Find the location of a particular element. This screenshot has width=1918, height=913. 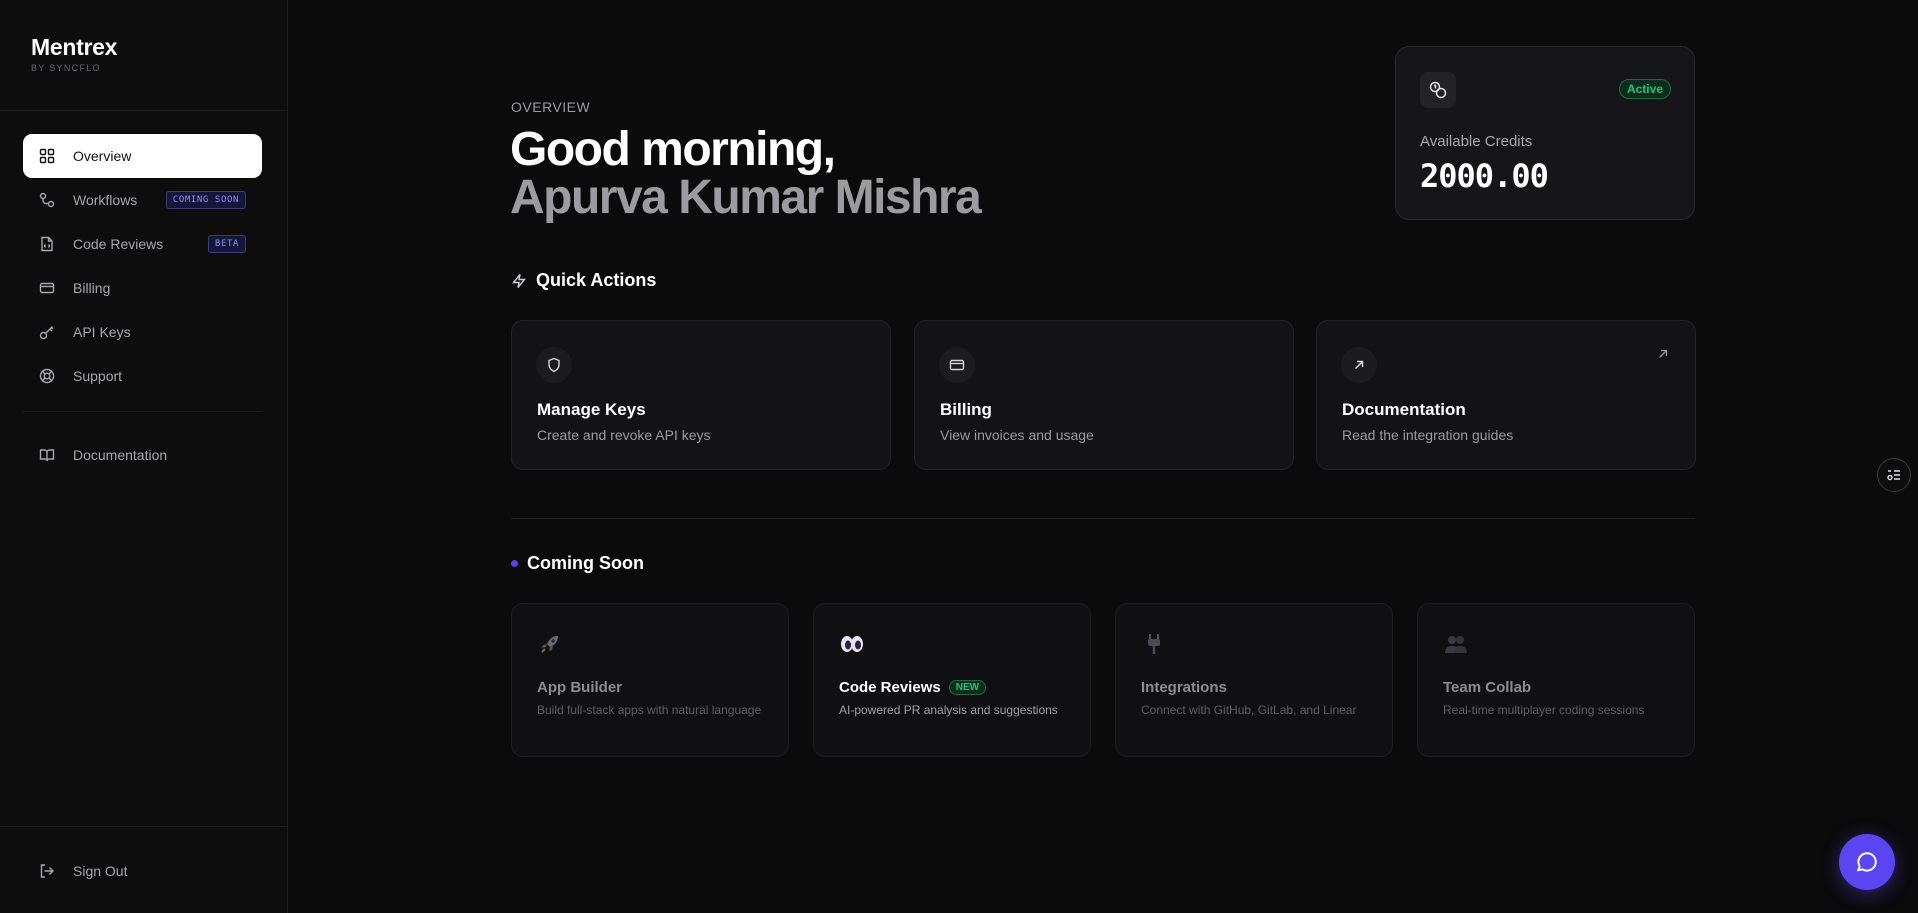

sign-out-button: Sign Out is located at coordinates (142, 871).